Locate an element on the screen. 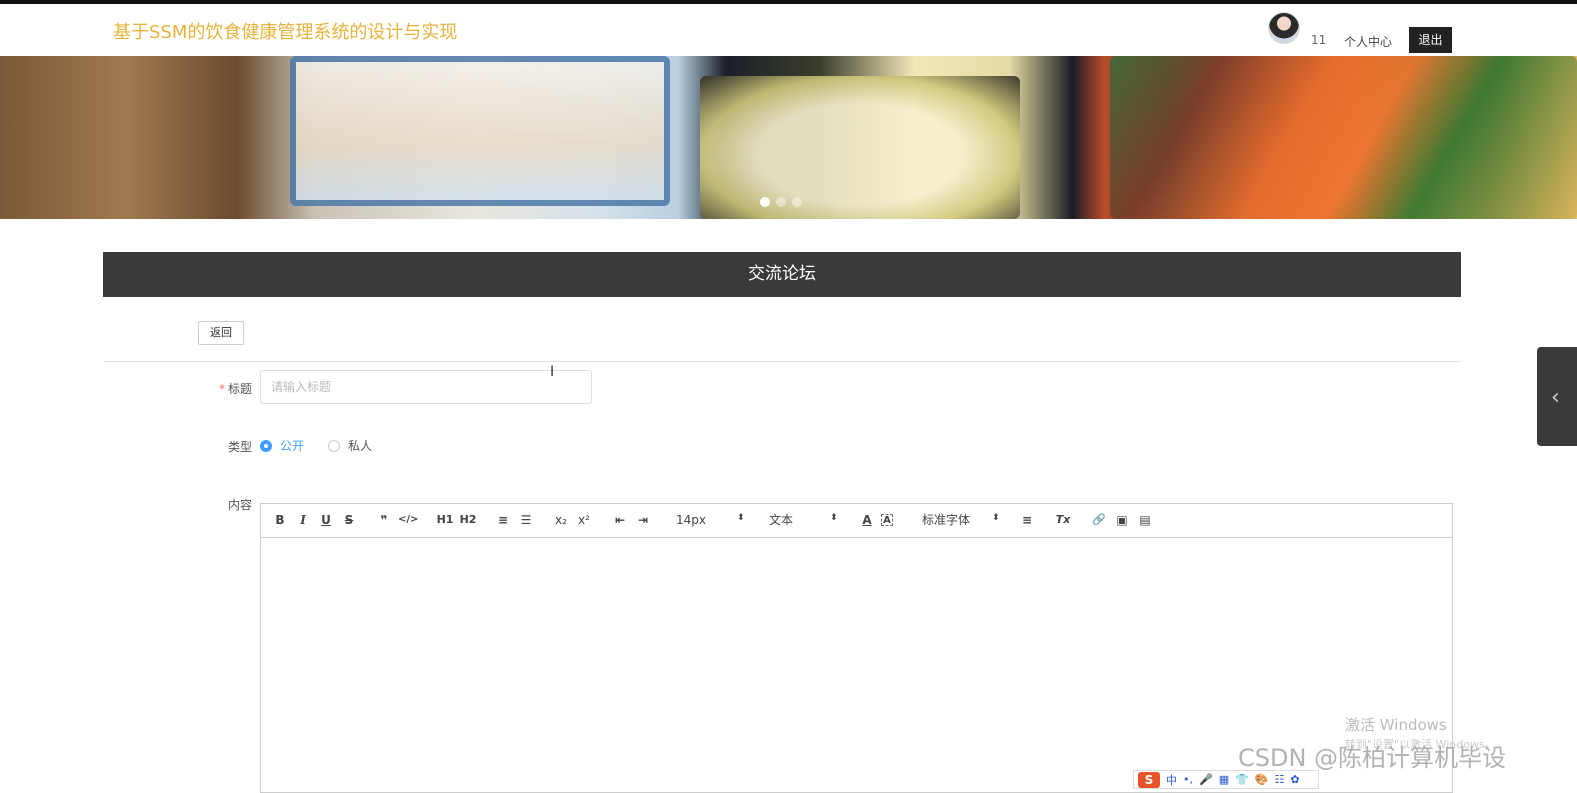 The width and height of the screenshot is (1577, 793). ime-item: 🎨 is located at coordinates (1262, 779).